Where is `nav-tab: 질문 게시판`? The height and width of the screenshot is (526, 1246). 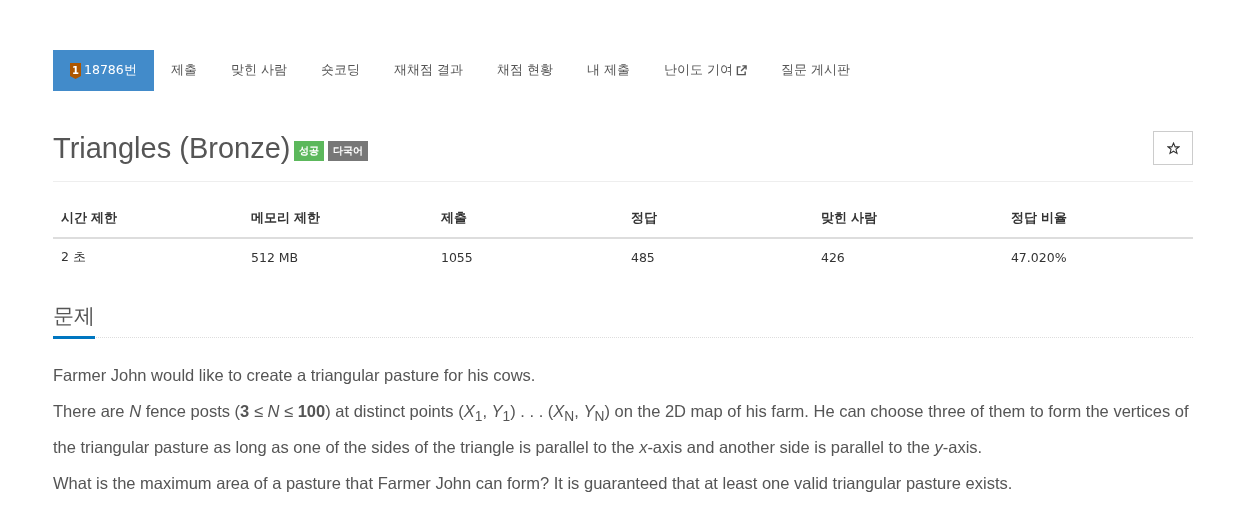 nav-tab: 질문 게시판 is located at coordinates (815, 70).